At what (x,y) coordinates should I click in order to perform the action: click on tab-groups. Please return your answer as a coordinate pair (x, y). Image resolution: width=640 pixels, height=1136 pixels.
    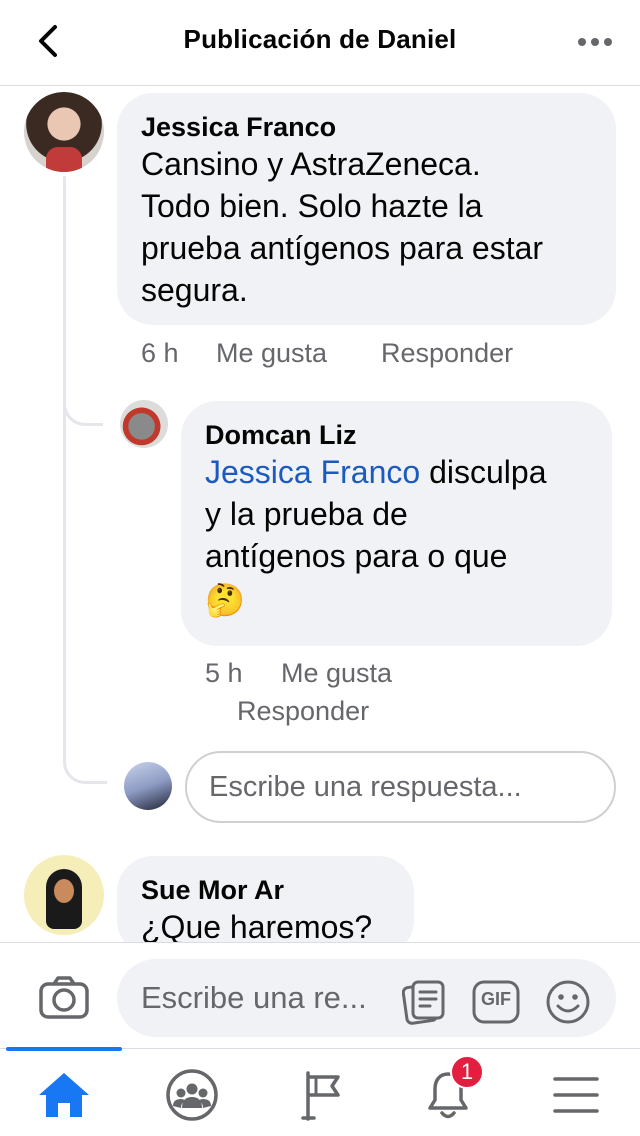
    Looking at the image, I should click on (192, 1095).